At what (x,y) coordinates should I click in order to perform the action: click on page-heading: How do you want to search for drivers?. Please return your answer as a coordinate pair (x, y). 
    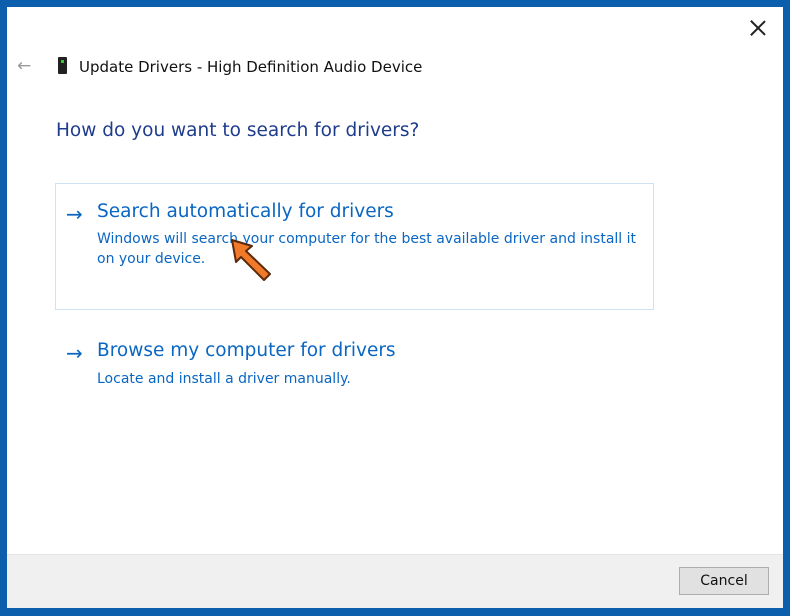
    Looking at the image, I should click on (238, 130).